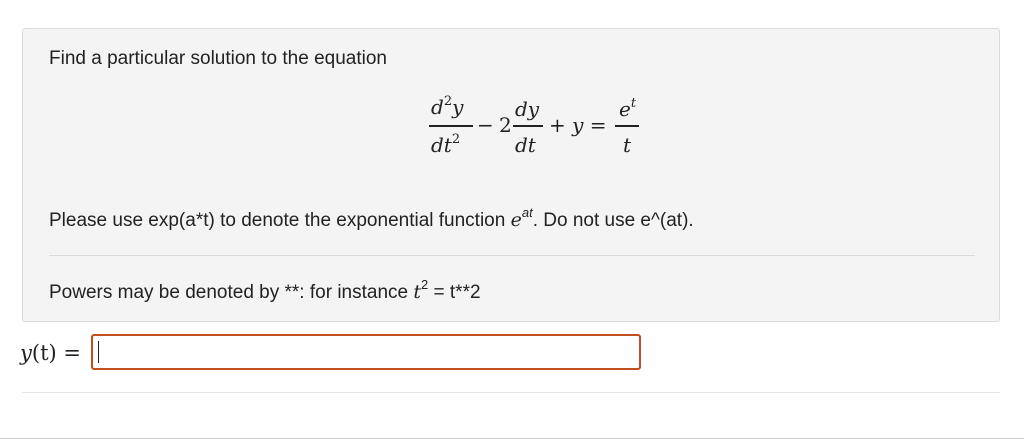 The height and width of the screenshot is (442, 1024). I want to click on eq-rhs-denominator: t, so click(627, 145).